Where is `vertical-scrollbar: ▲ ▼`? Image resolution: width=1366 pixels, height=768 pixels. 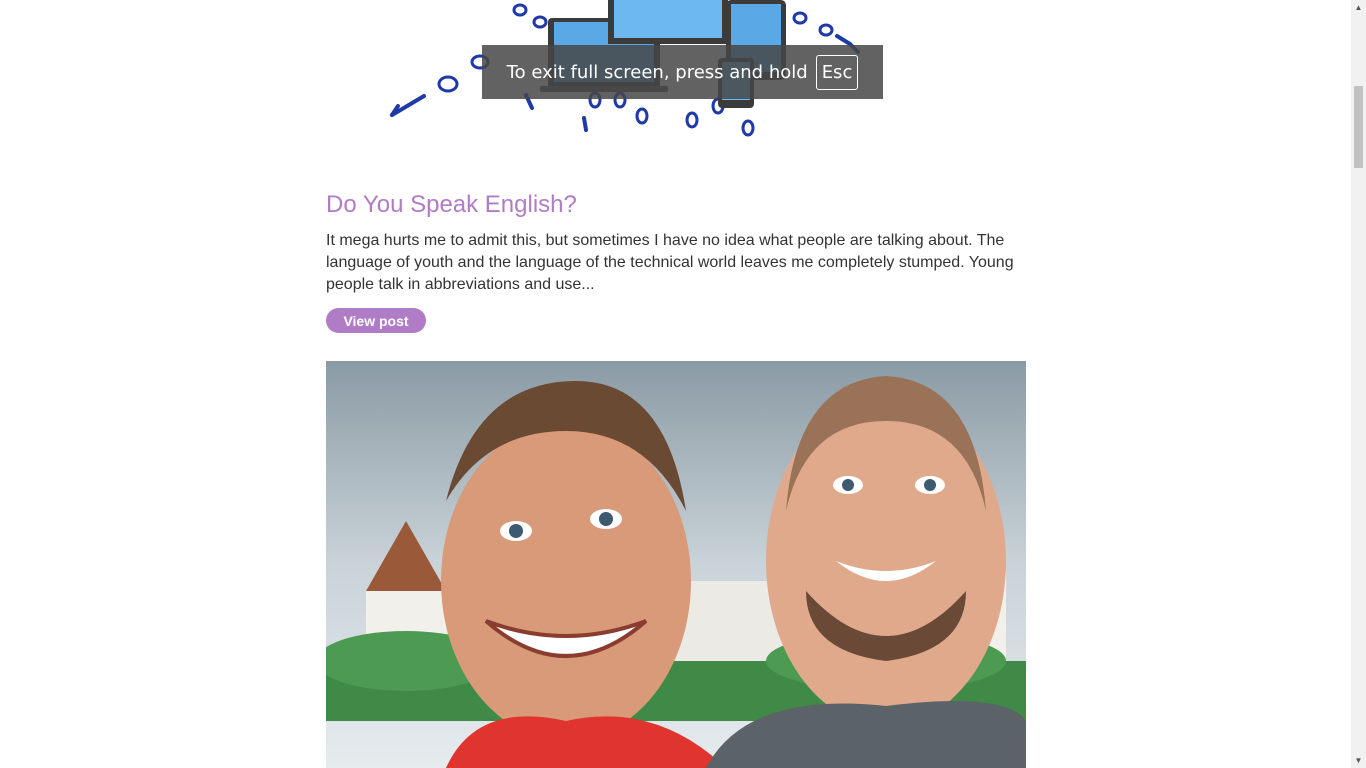 vertical-scrollbar: ▲ ▼ is located at coordinates (1358, 384).